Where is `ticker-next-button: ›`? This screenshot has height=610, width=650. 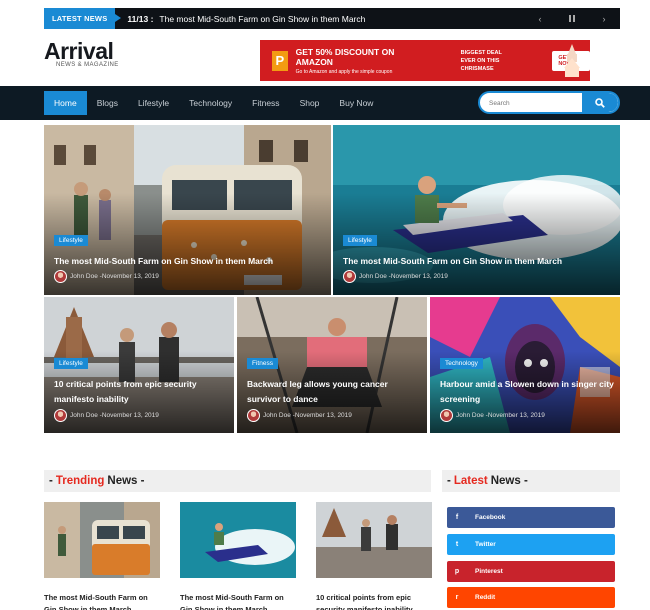 ticker-next-button: › is located at coordinates (604, 18).